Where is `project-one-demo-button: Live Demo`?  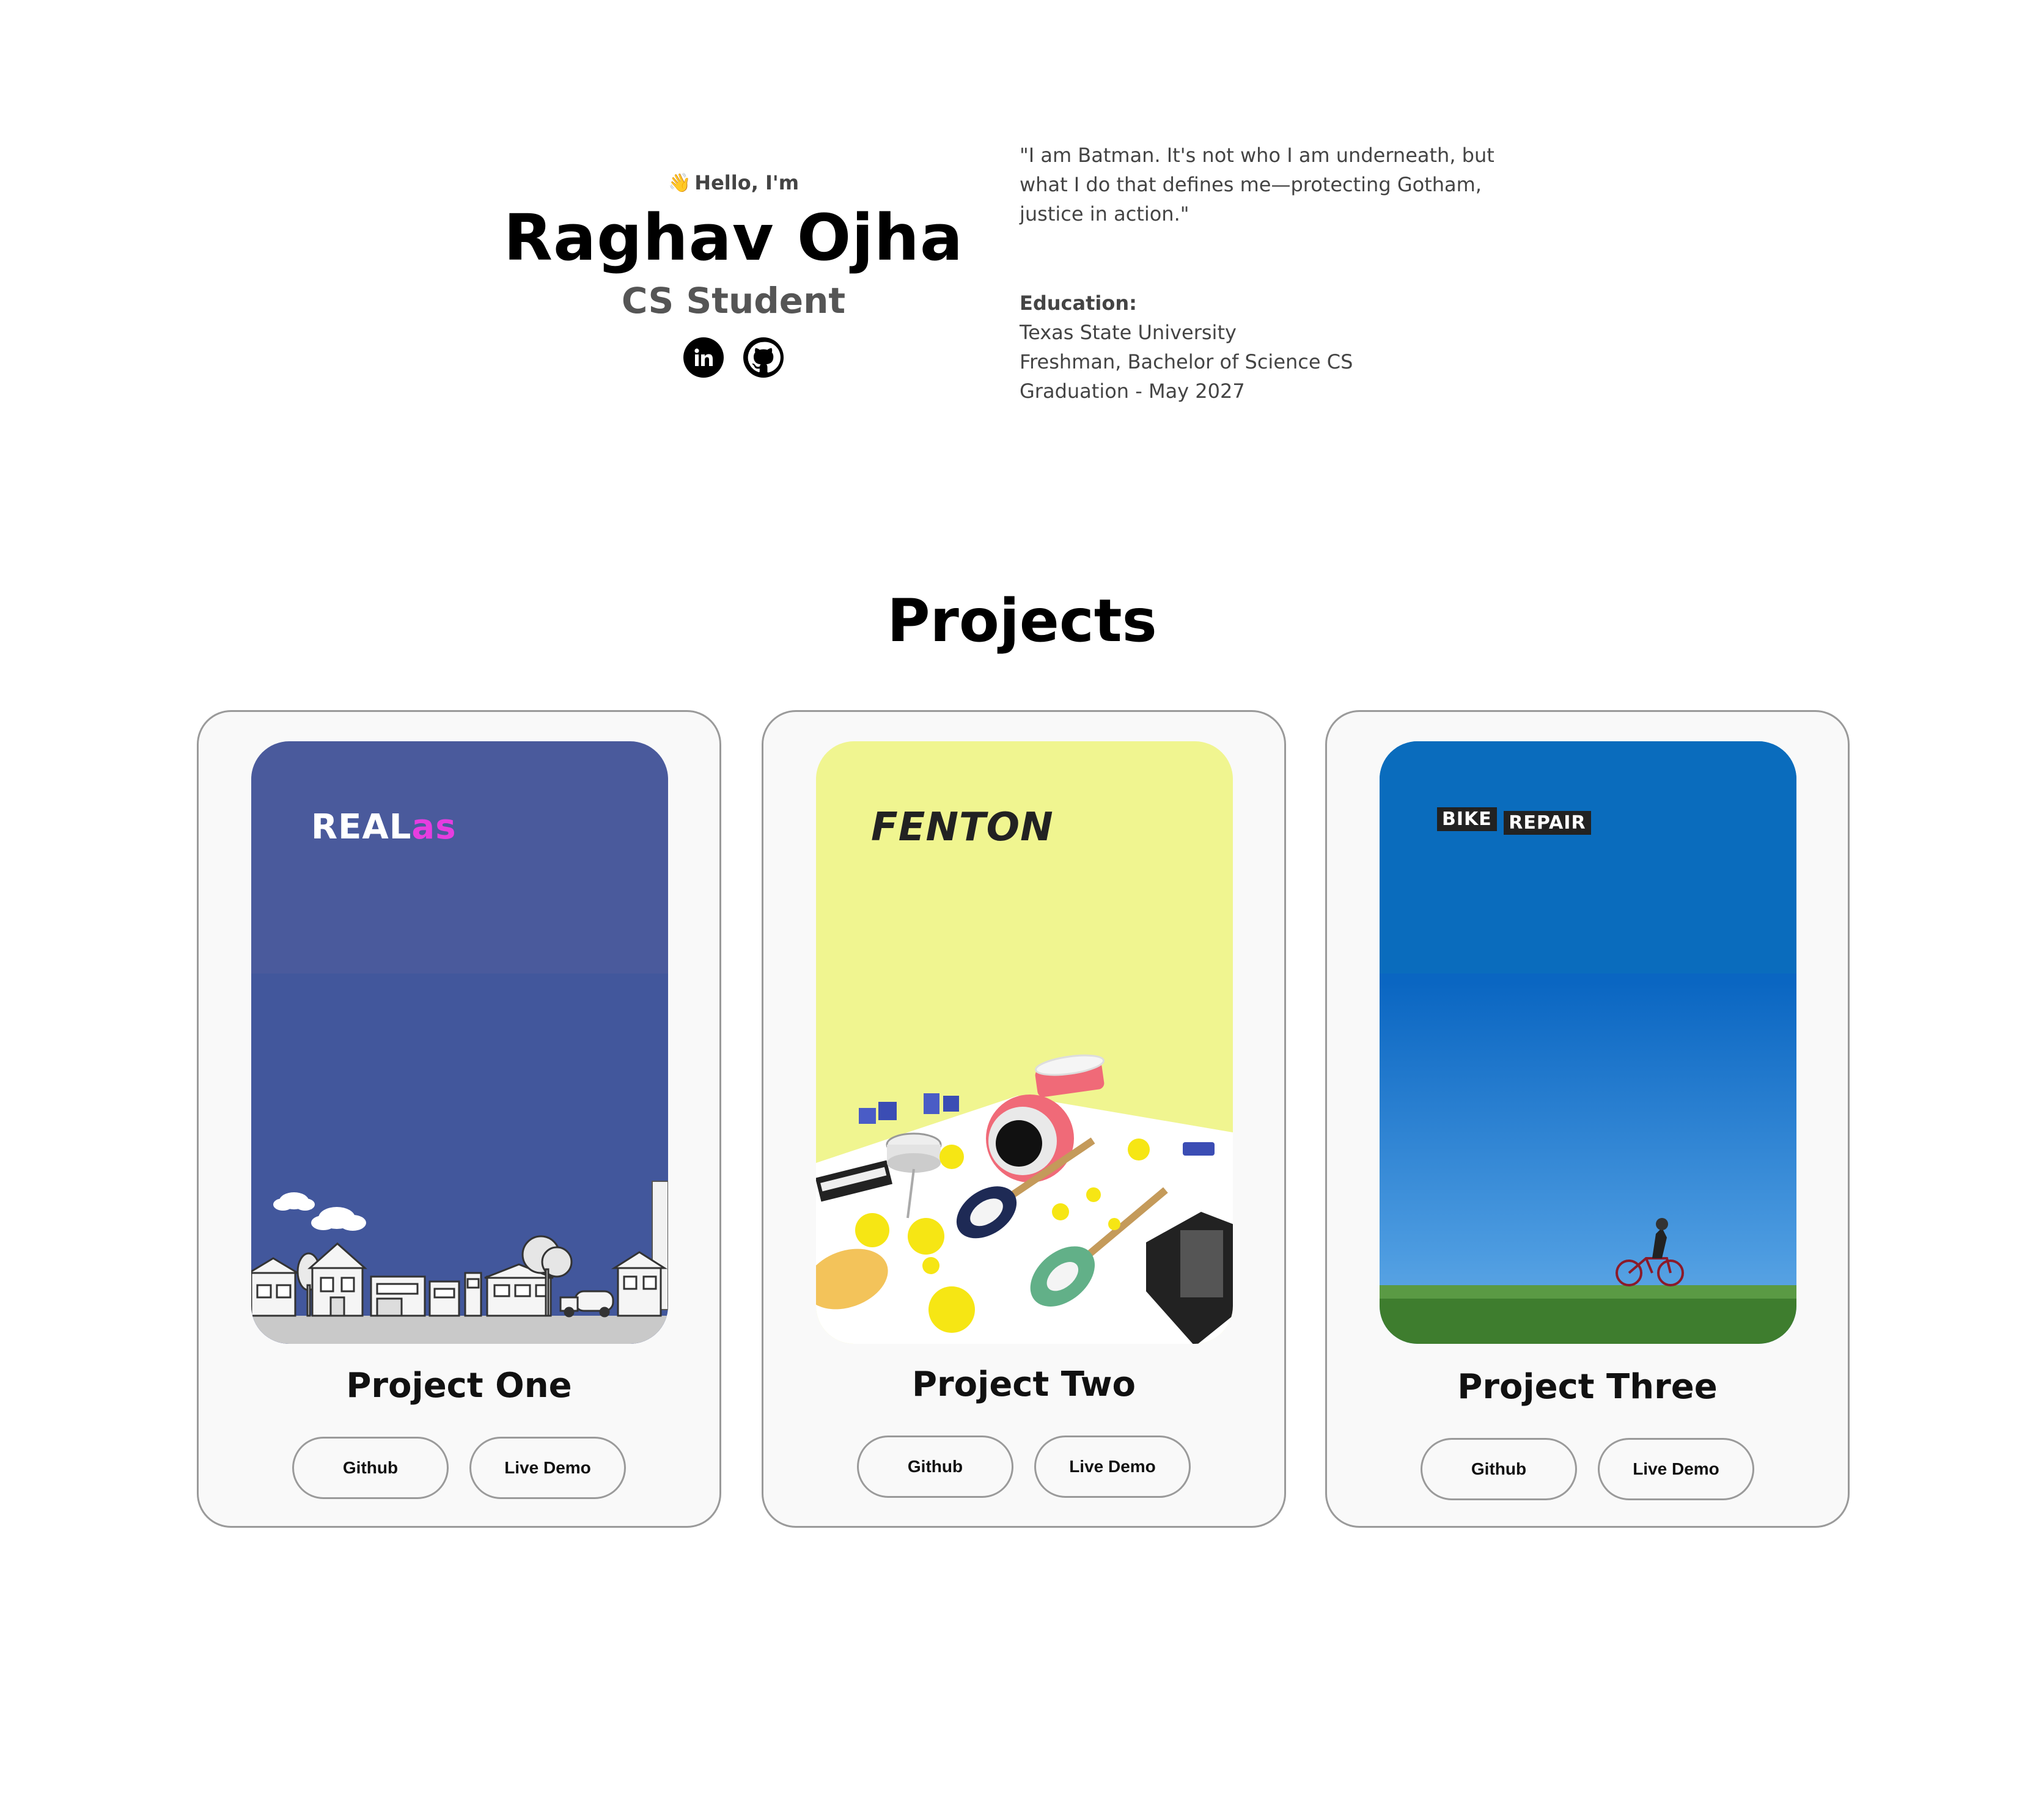
project-one-demo-button: Live Demo is located at coordinates (547, 1468).